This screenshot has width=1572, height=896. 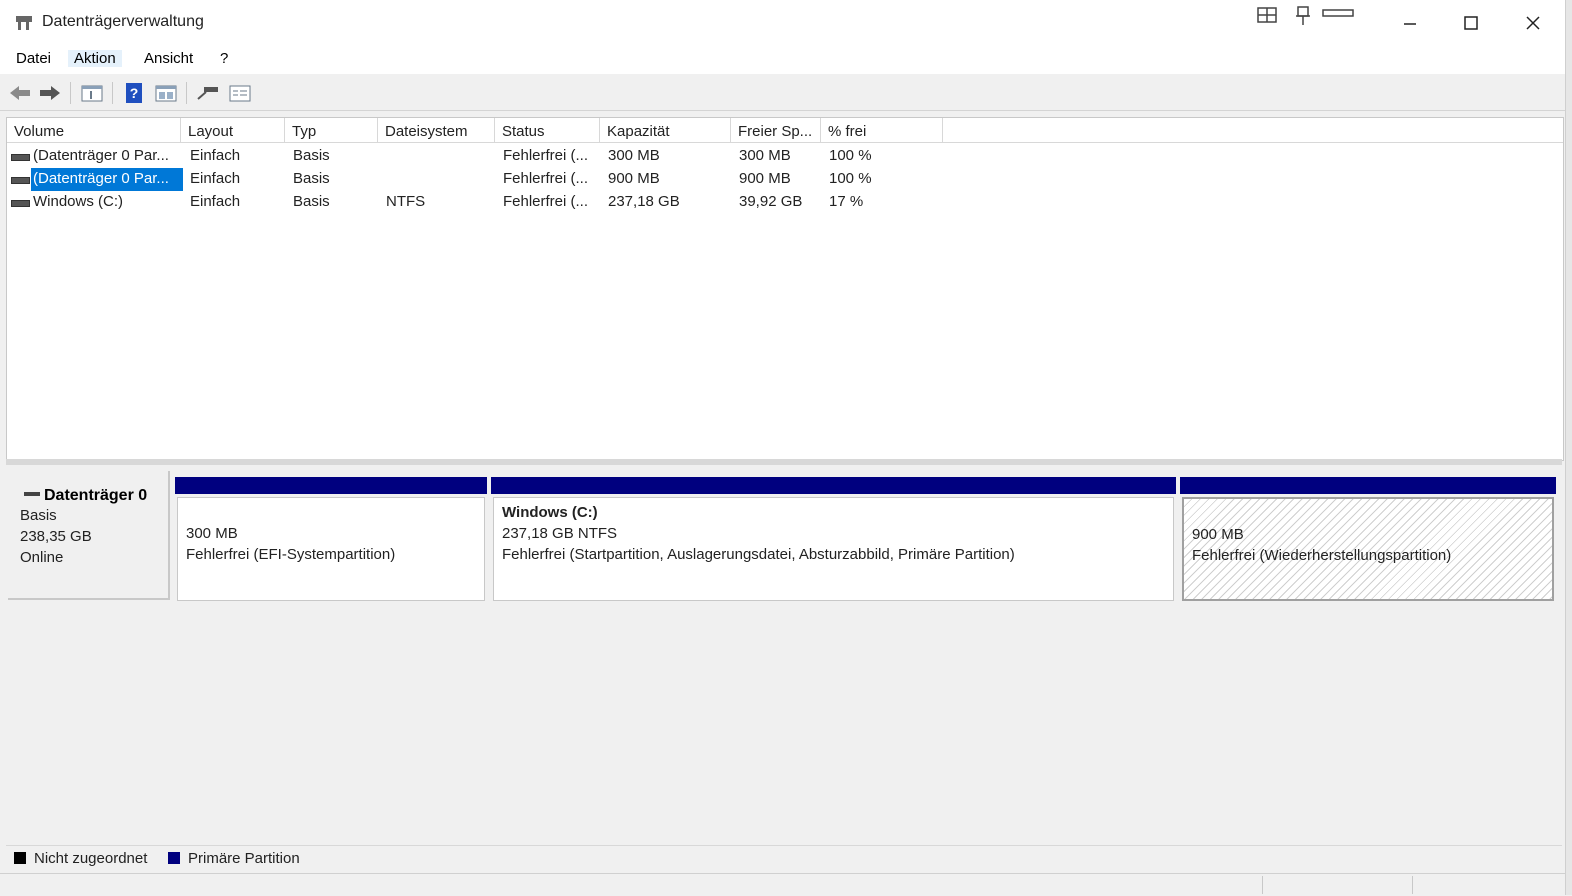 I want to click on column-header-prozent-frei: % frei, so click(x=882, y=130).